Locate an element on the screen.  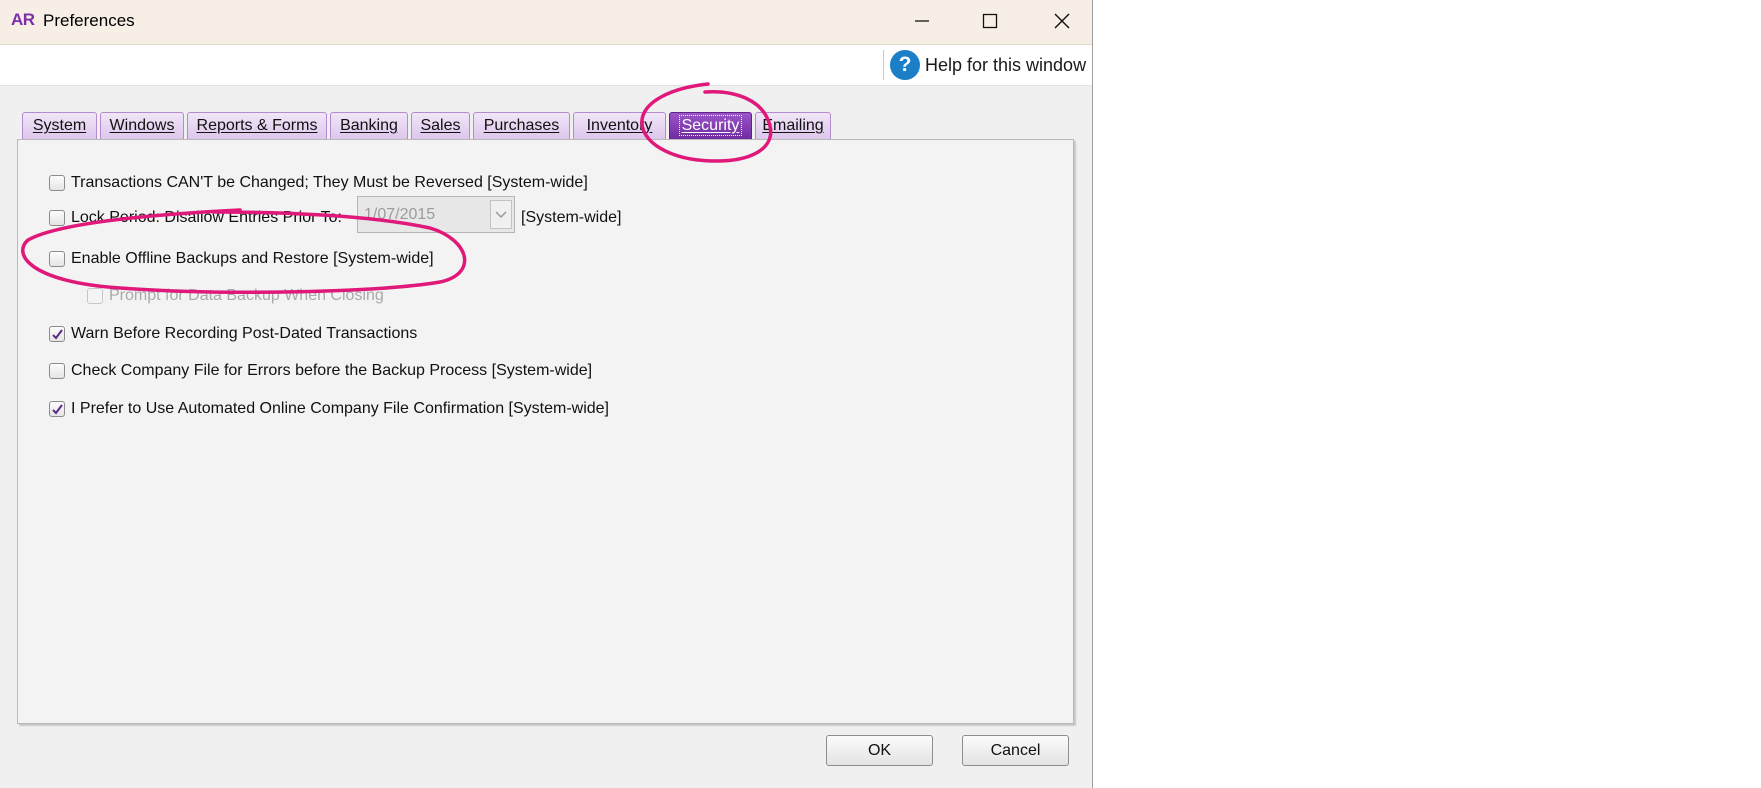
minimize-button is located at coordinates (922, 21).